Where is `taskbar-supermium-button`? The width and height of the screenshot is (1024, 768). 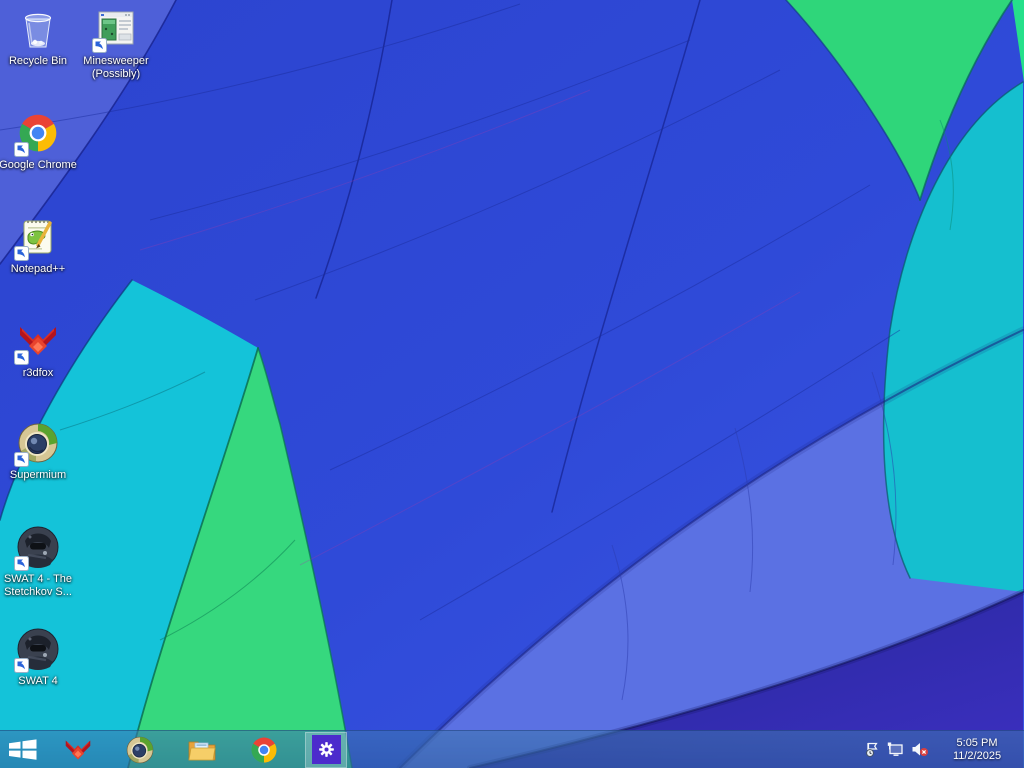 taskbar-supermium-button is located at coordinates (140, 750).